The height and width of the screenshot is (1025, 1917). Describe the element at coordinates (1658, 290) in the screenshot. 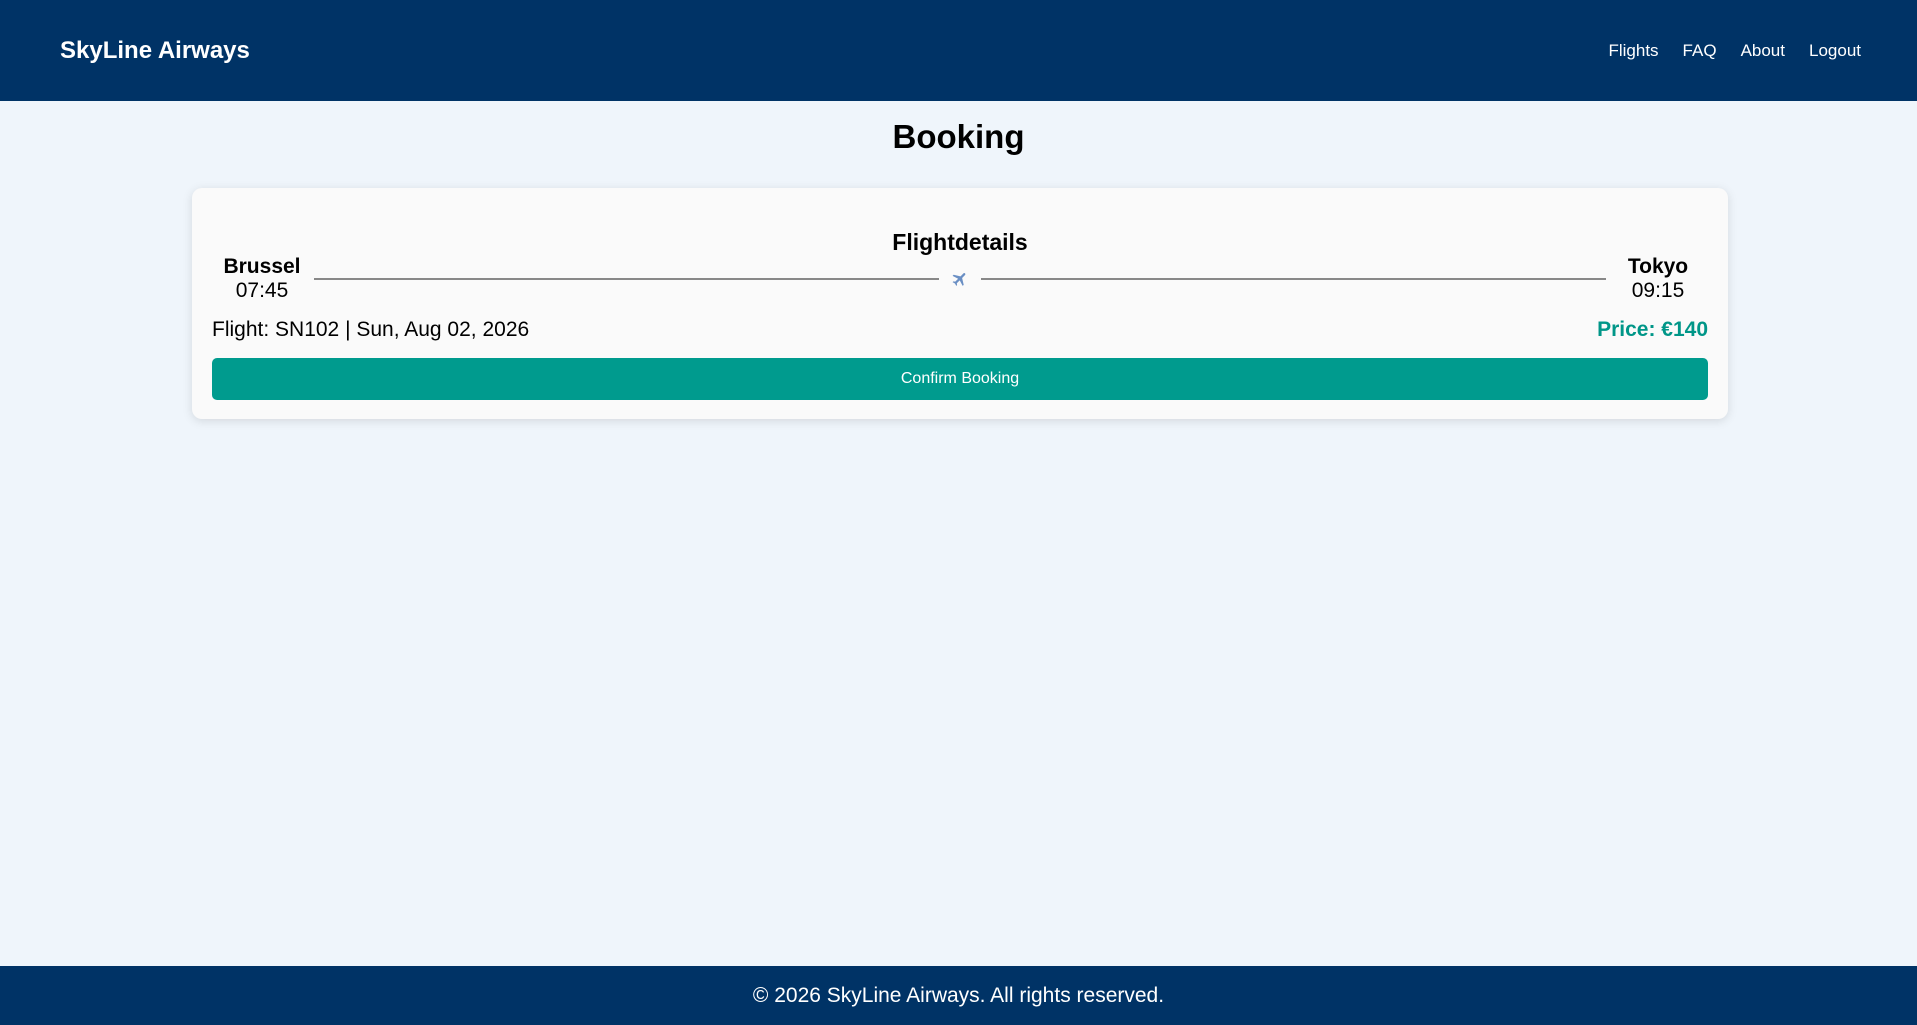

I see `arrival-time: 09:15` at that location.